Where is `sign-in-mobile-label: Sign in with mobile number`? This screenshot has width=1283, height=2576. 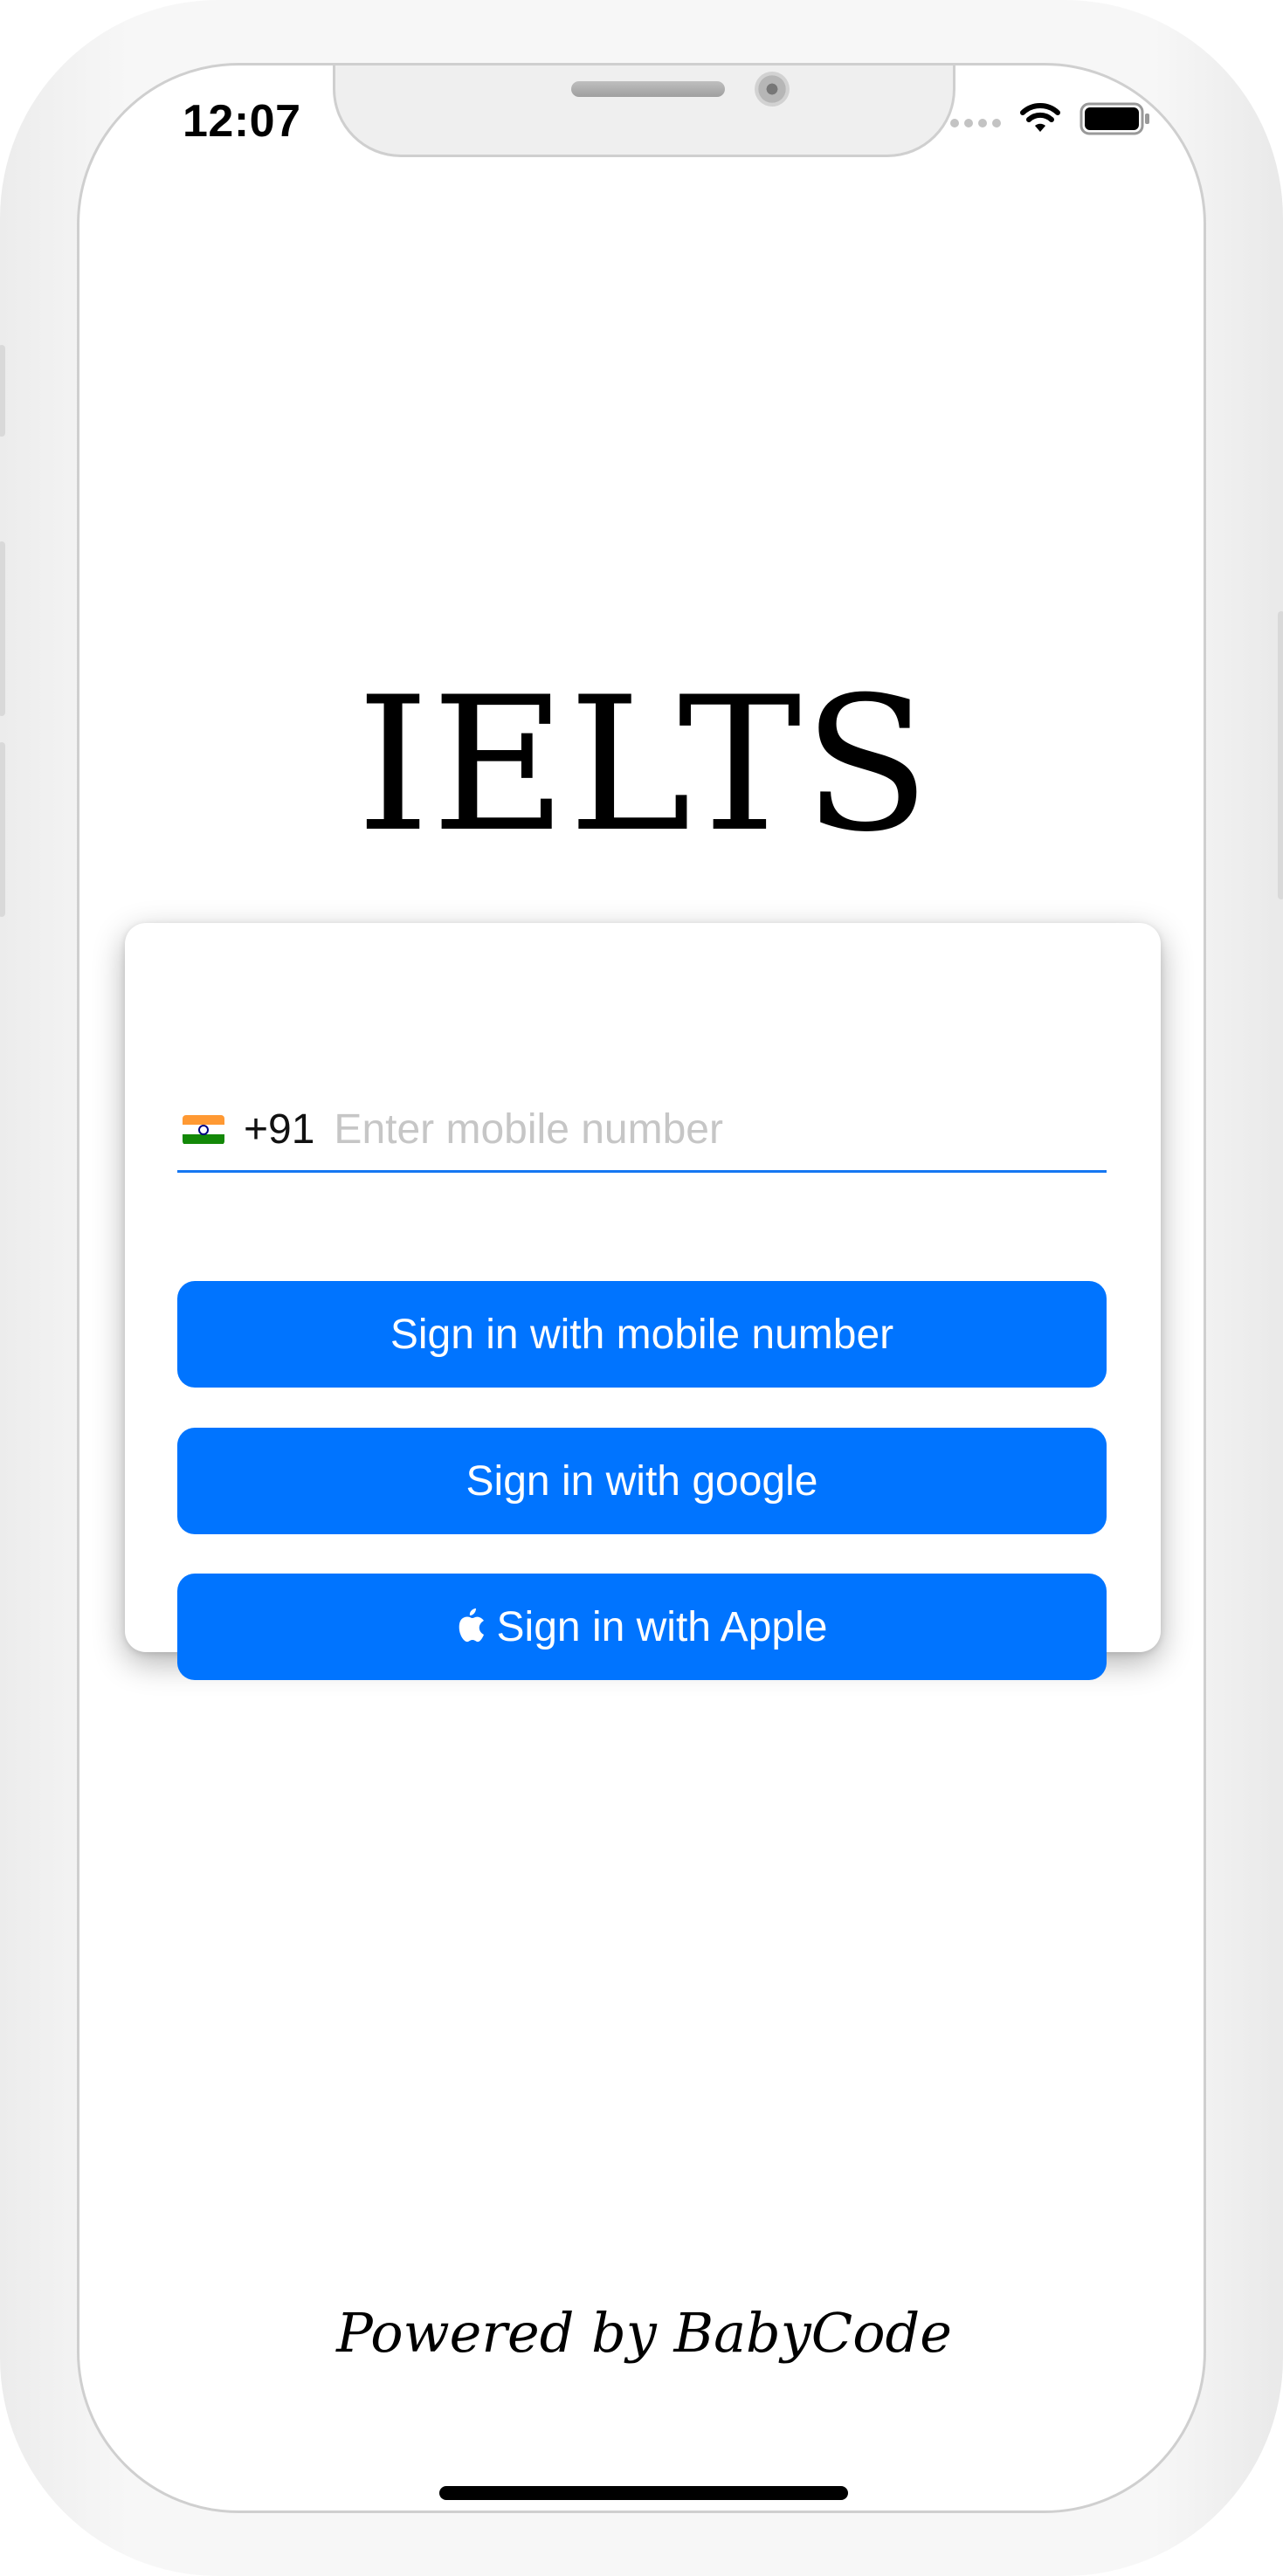
sign-in-mobile-label: Sign in with mobile number is located at coordinates (642, 1334).